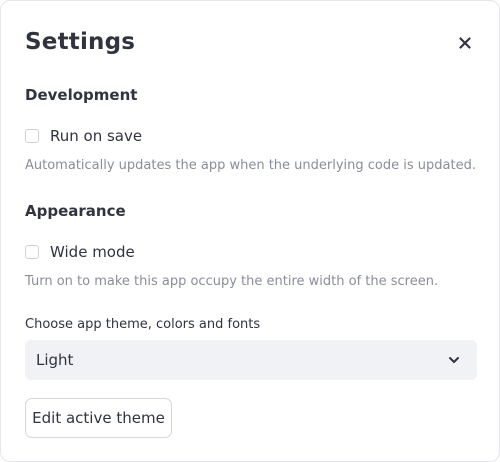 This screenshot has width=500, height=462. Describe the element at coordinates (55, 360) in the screenshot. I see `theme-select-value: Light` at that location.